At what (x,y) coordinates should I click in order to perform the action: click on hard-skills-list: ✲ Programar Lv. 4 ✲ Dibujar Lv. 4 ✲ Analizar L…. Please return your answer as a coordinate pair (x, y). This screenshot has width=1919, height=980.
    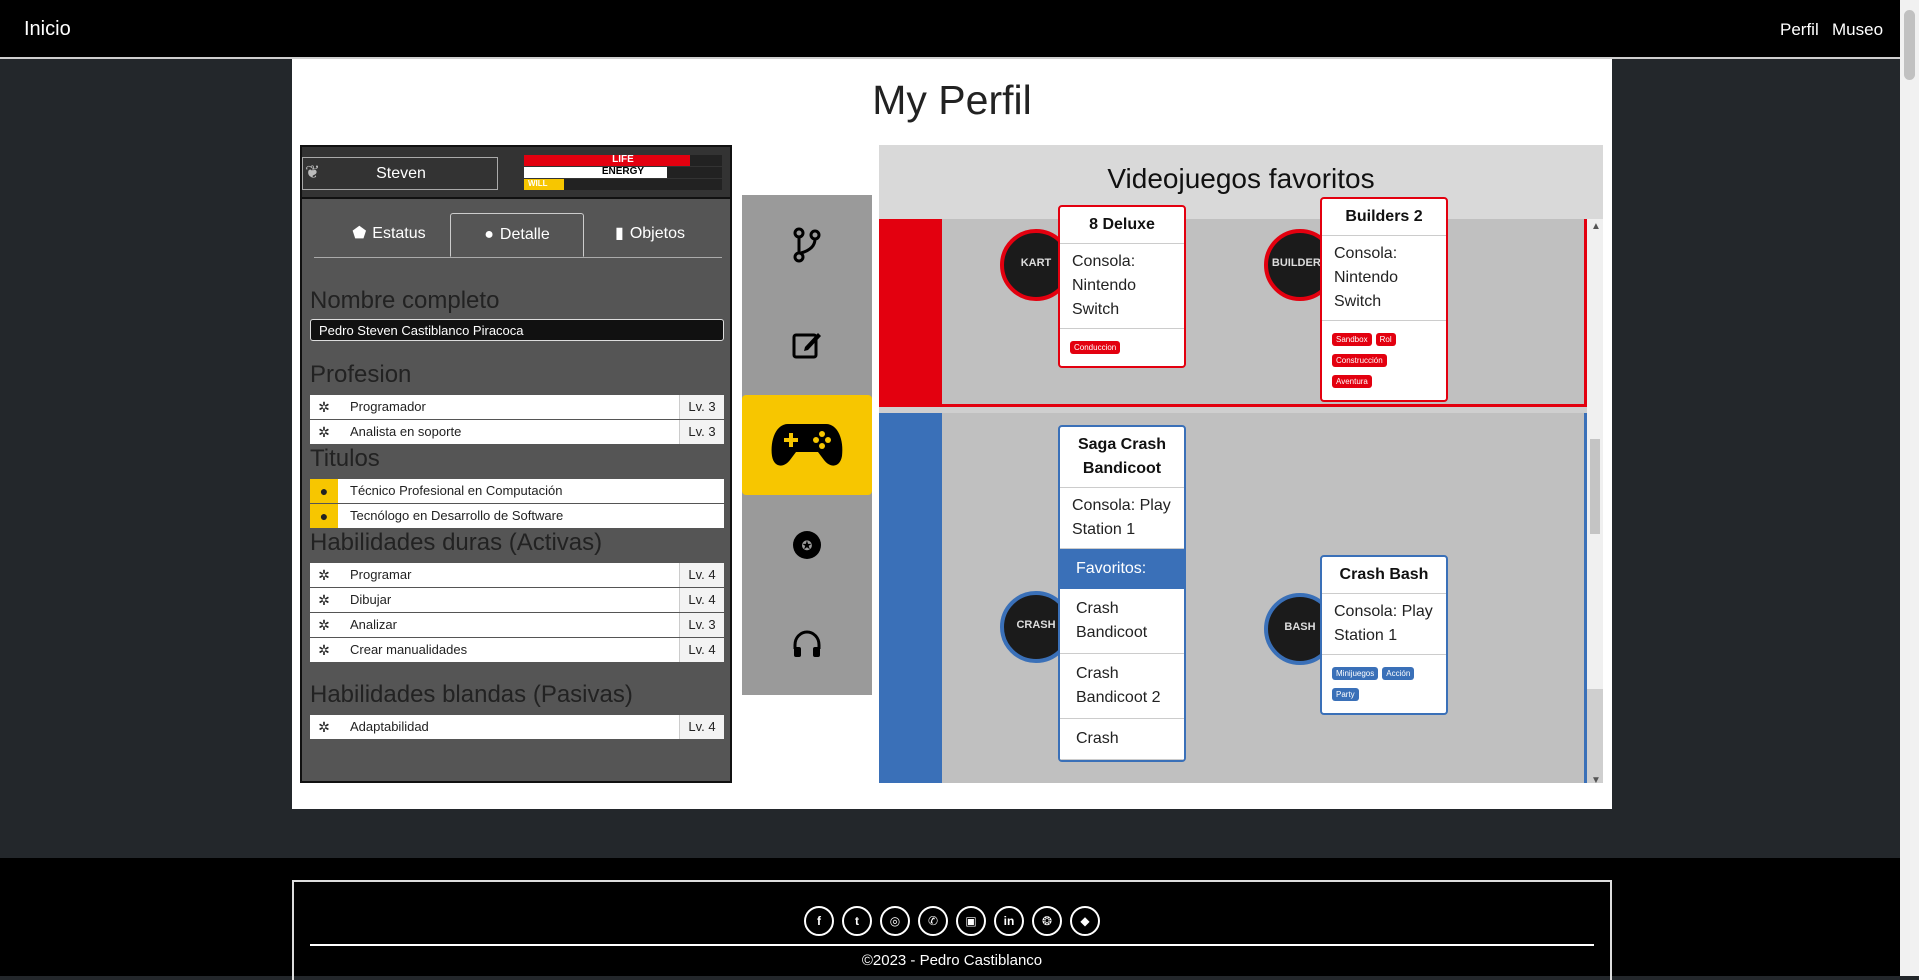
    Looking at the image, I should click on (517, 613).